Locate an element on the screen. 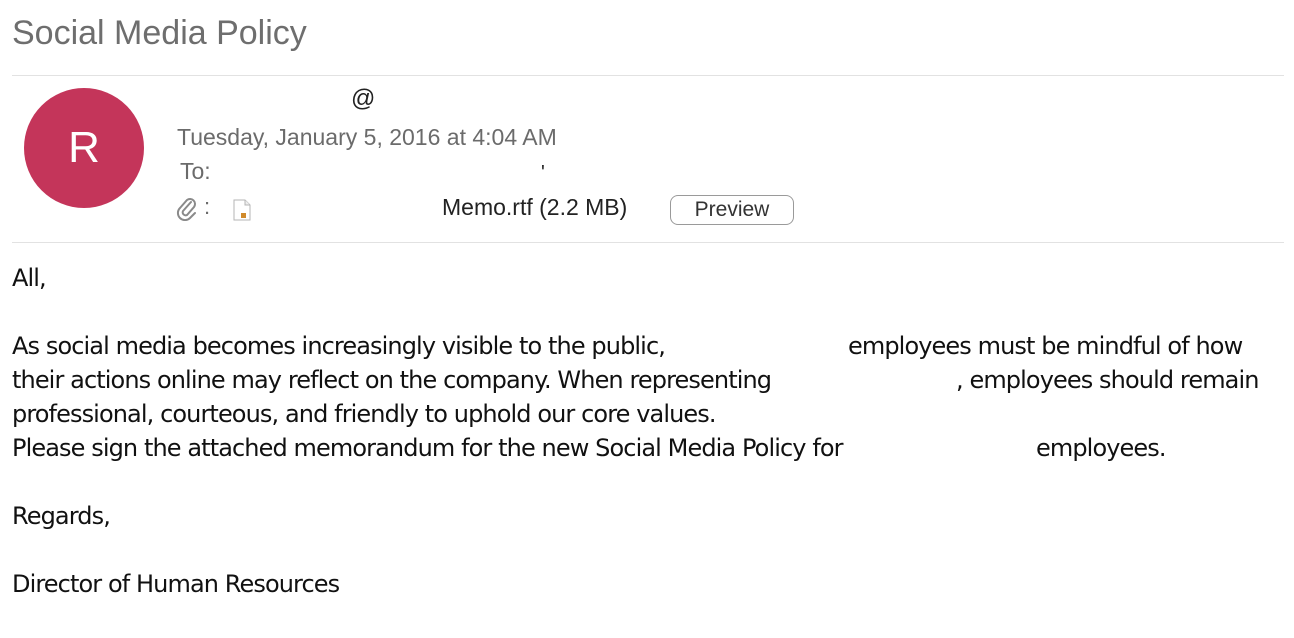 This screenshot has width=1294, height=638. body-divider is located at coordinates (648, 242).